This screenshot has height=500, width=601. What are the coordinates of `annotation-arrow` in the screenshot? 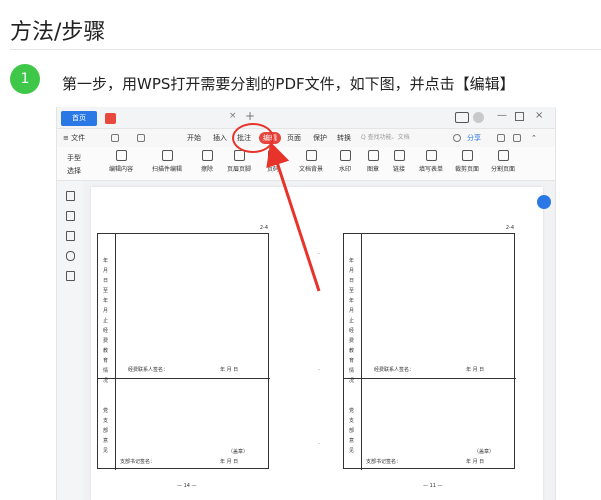 It's located at (293, 216).